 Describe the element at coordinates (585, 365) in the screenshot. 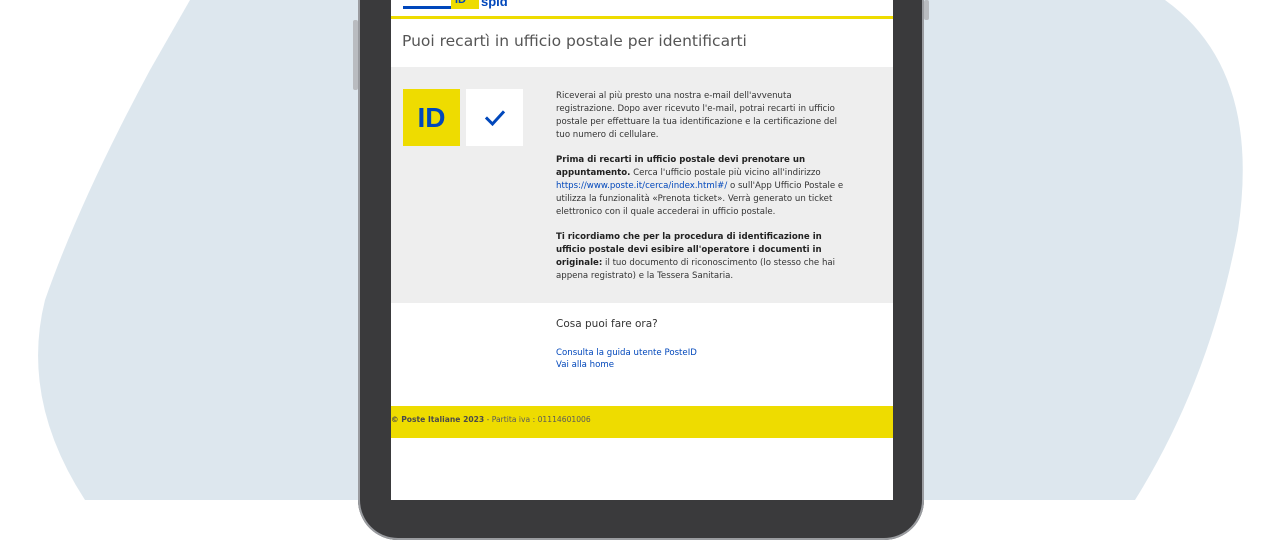

I see `home-link: Vai alla home` at that location.